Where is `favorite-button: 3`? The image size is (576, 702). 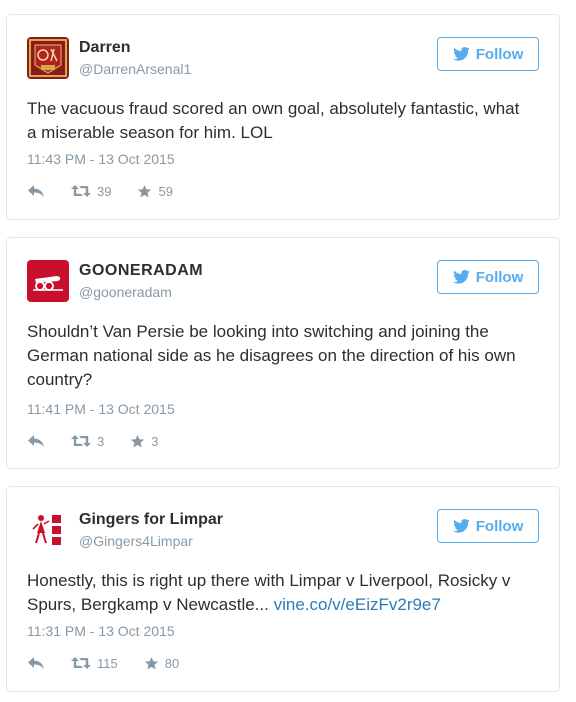
favorite-button: 3 is located at coordinates (144, 441).